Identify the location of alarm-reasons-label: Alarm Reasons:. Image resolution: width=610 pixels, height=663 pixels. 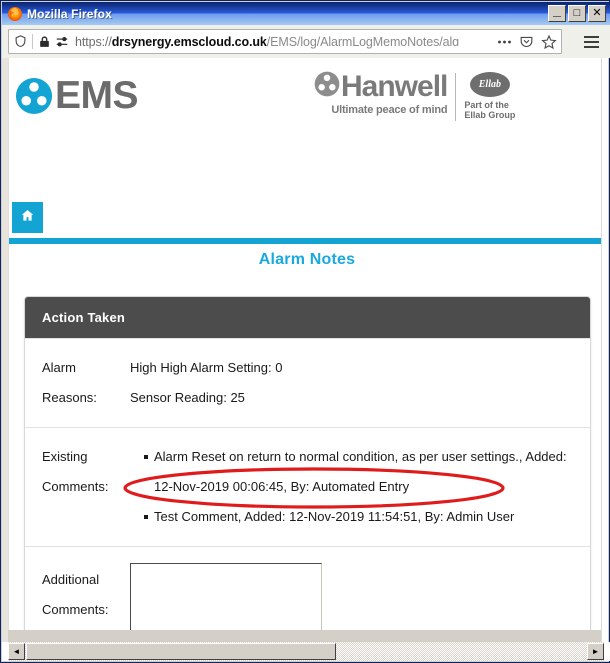
(69, 382).